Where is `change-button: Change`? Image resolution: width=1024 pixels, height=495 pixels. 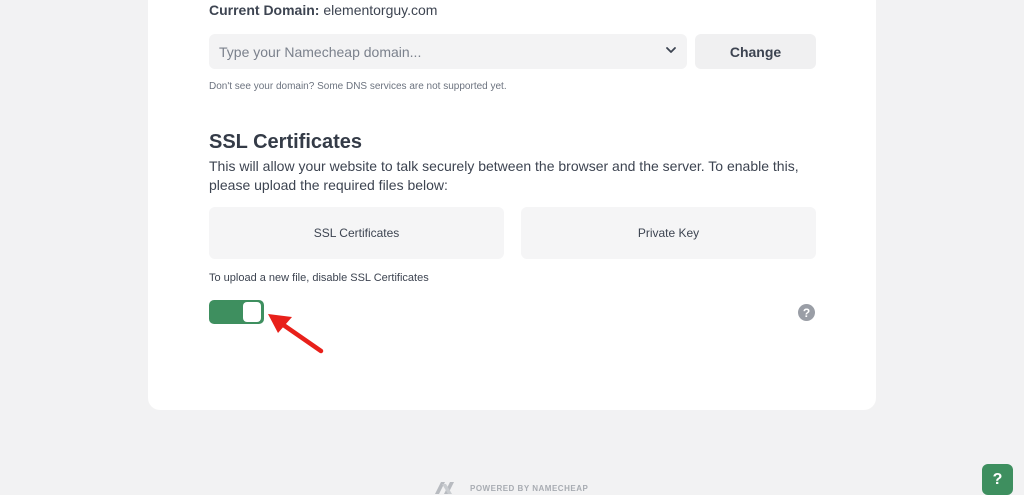 change-button: Change is located at coordinates (755, 51).